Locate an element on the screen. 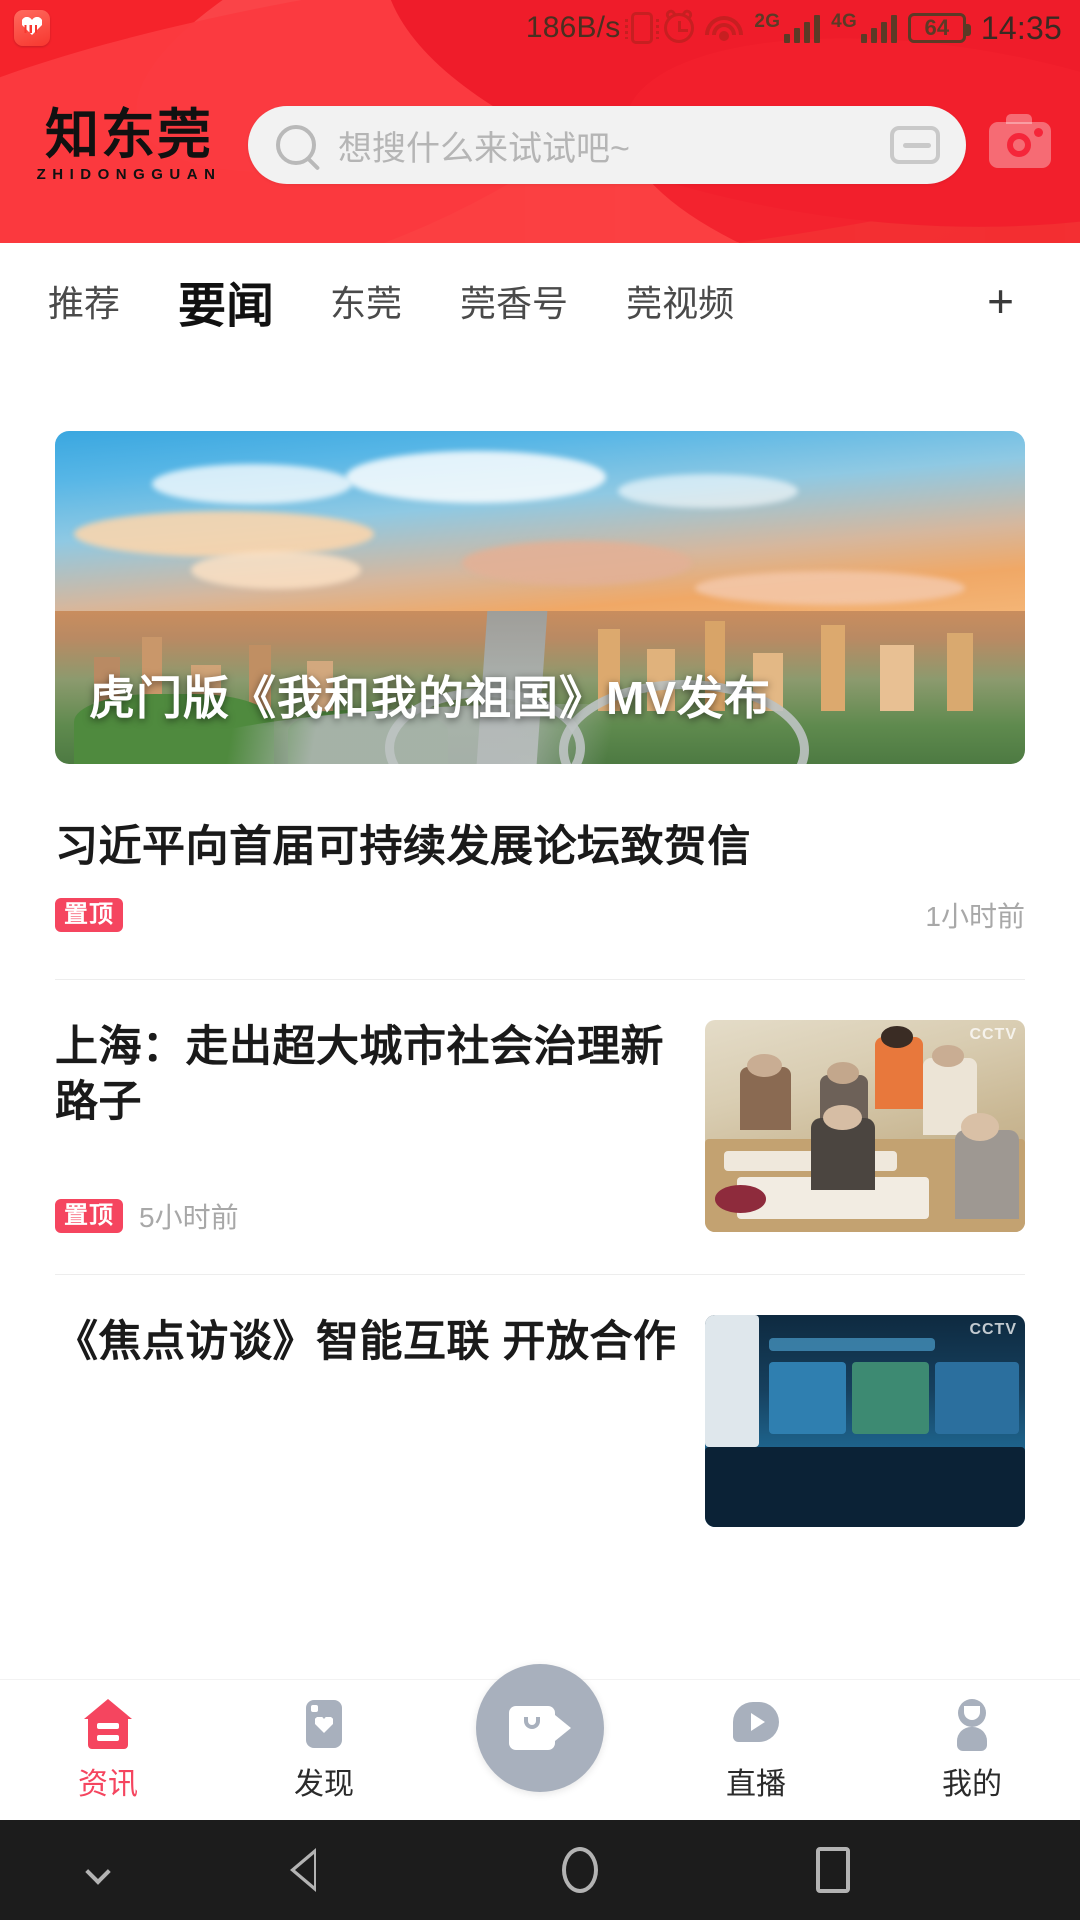  bottom-tab-news: 资讯 is located at coordinates (108, 1750).